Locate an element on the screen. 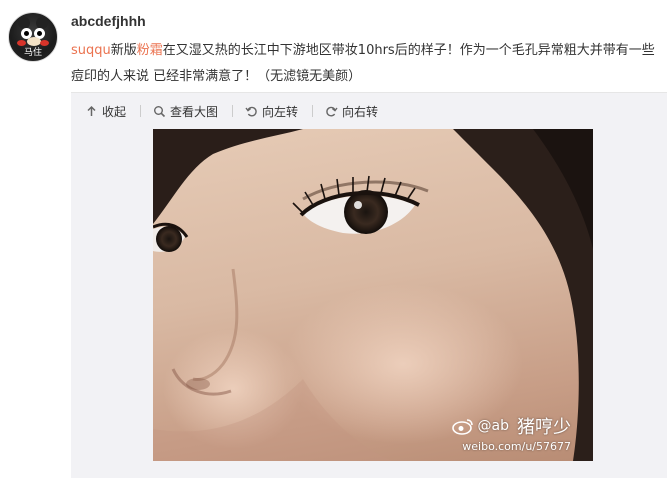 This screenshot has height=478, width=667. collapse-button: 收起 is located at coordinates (105, 111).